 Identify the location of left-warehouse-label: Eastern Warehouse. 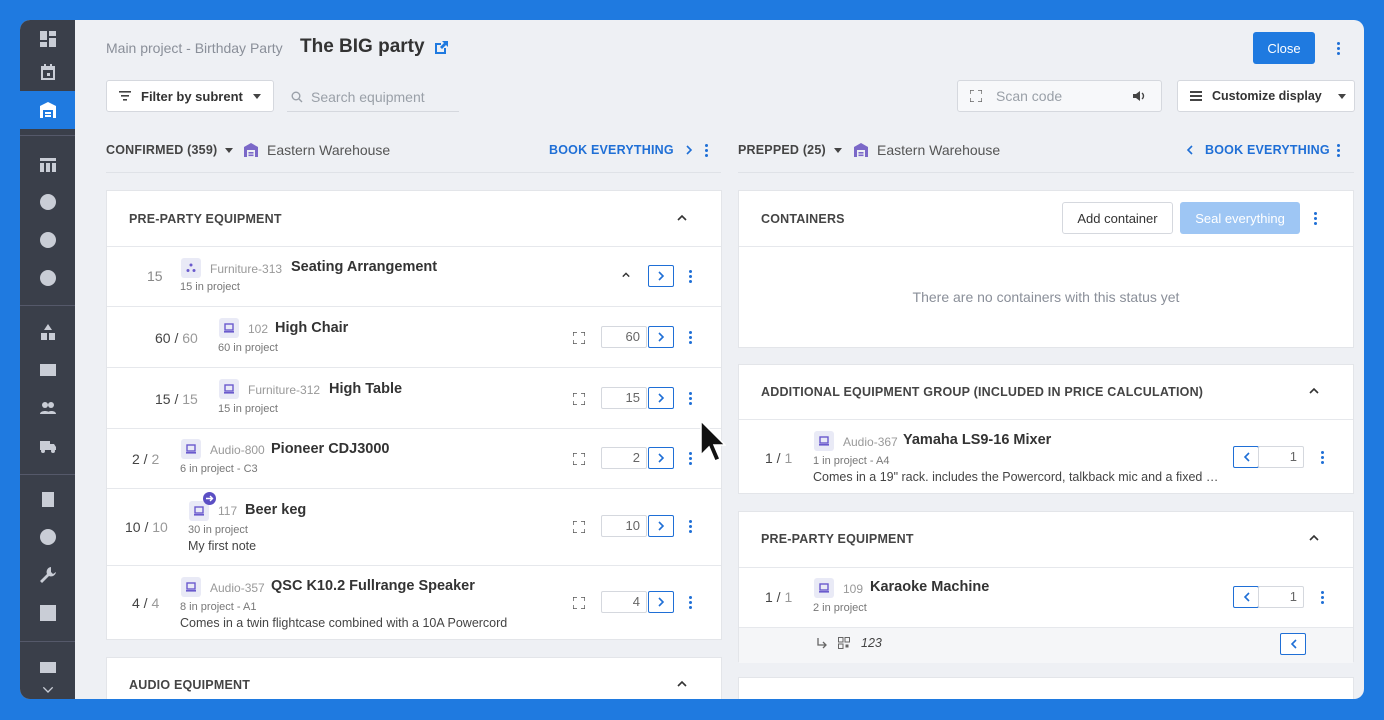
(329, 150).